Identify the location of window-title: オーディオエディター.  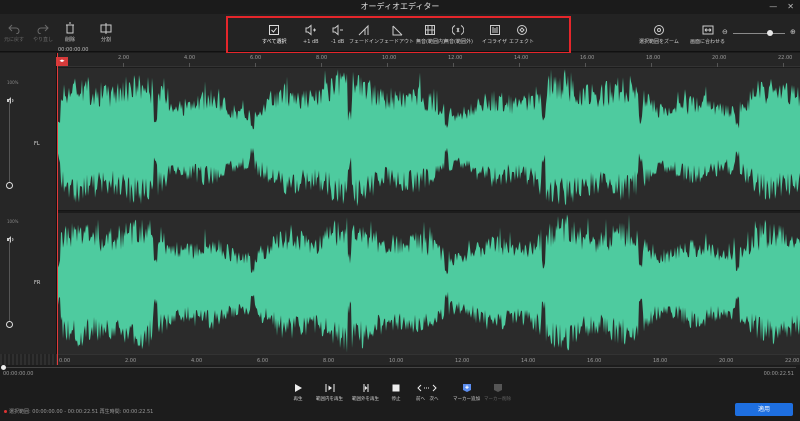
(400, 6).